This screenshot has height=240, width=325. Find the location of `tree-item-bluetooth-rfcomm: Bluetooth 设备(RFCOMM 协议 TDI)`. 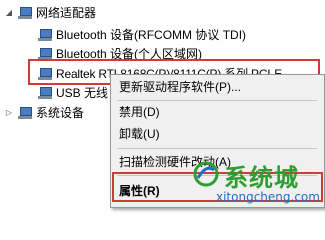

tree-item-bluetooth-rfcomm: Bluetooth 设备(RFCOMM 协议 TDI) is located at coordinates (142, 35).